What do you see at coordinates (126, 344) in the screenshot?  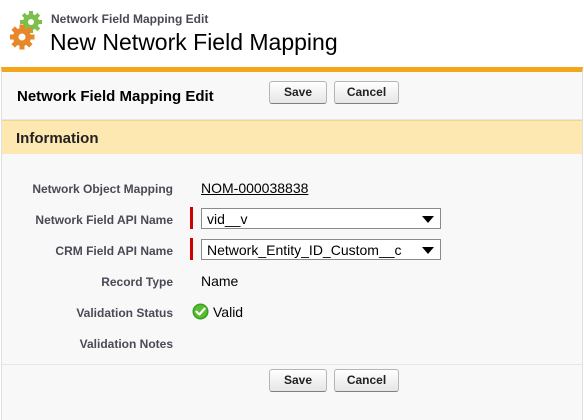 I see `validation-notes-label: Validation Notes` at bounding box center [126, 344].